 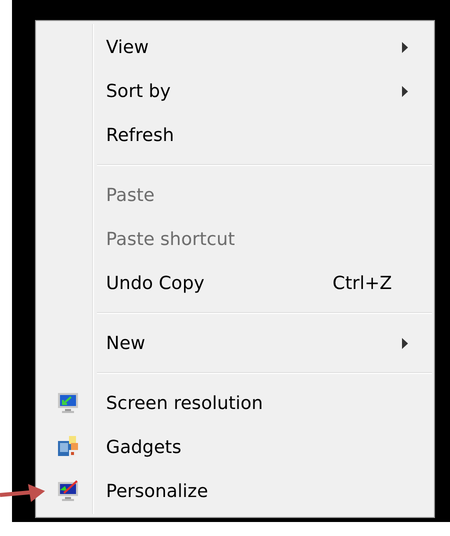 I want to click on menu-item: Refresh, so click(x=235, y=135).